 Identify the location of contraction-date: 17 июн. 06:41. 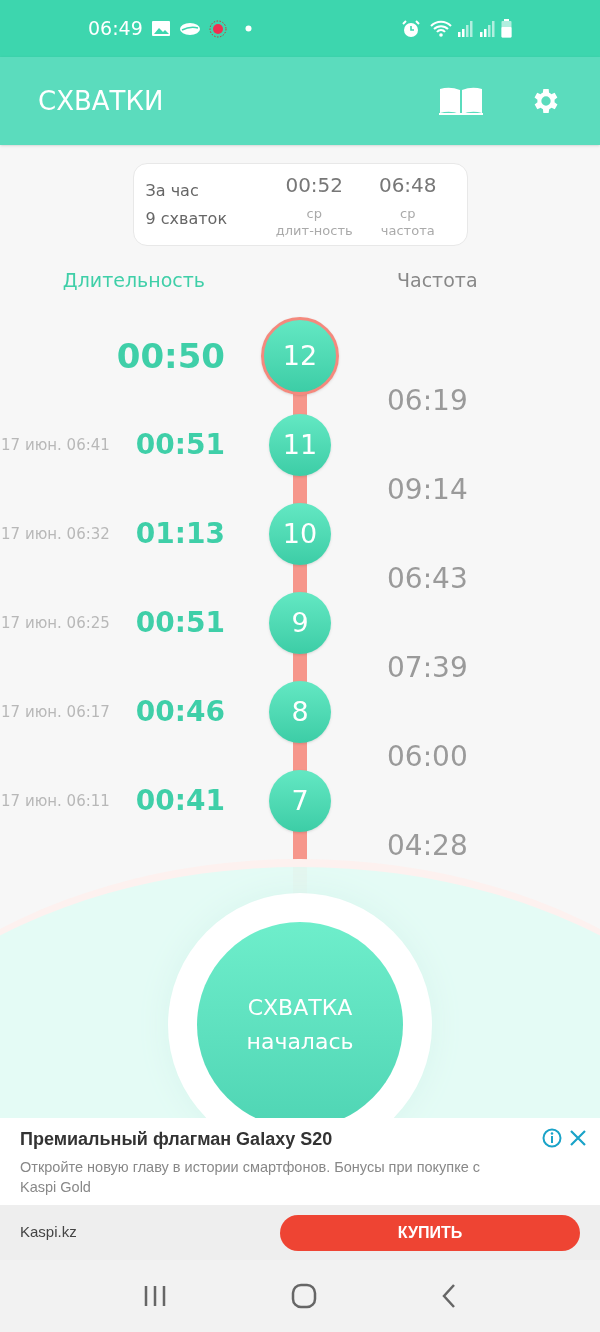
(55, 445).